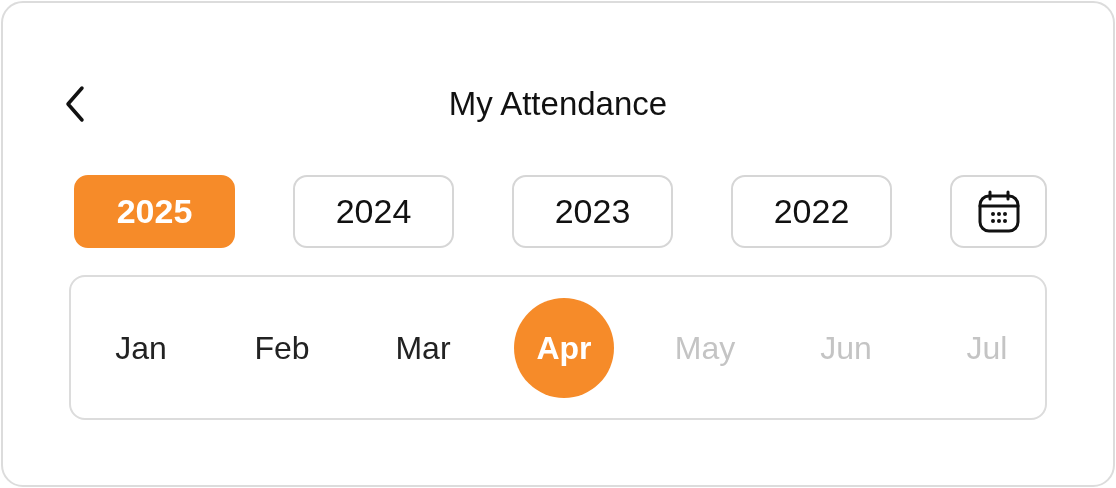 This screenshot has height=488, width=1116. What do you see at coordinates (373, 211) in the screenshot?
I see `year-tab: 2024` at bounding box center [373, 211].